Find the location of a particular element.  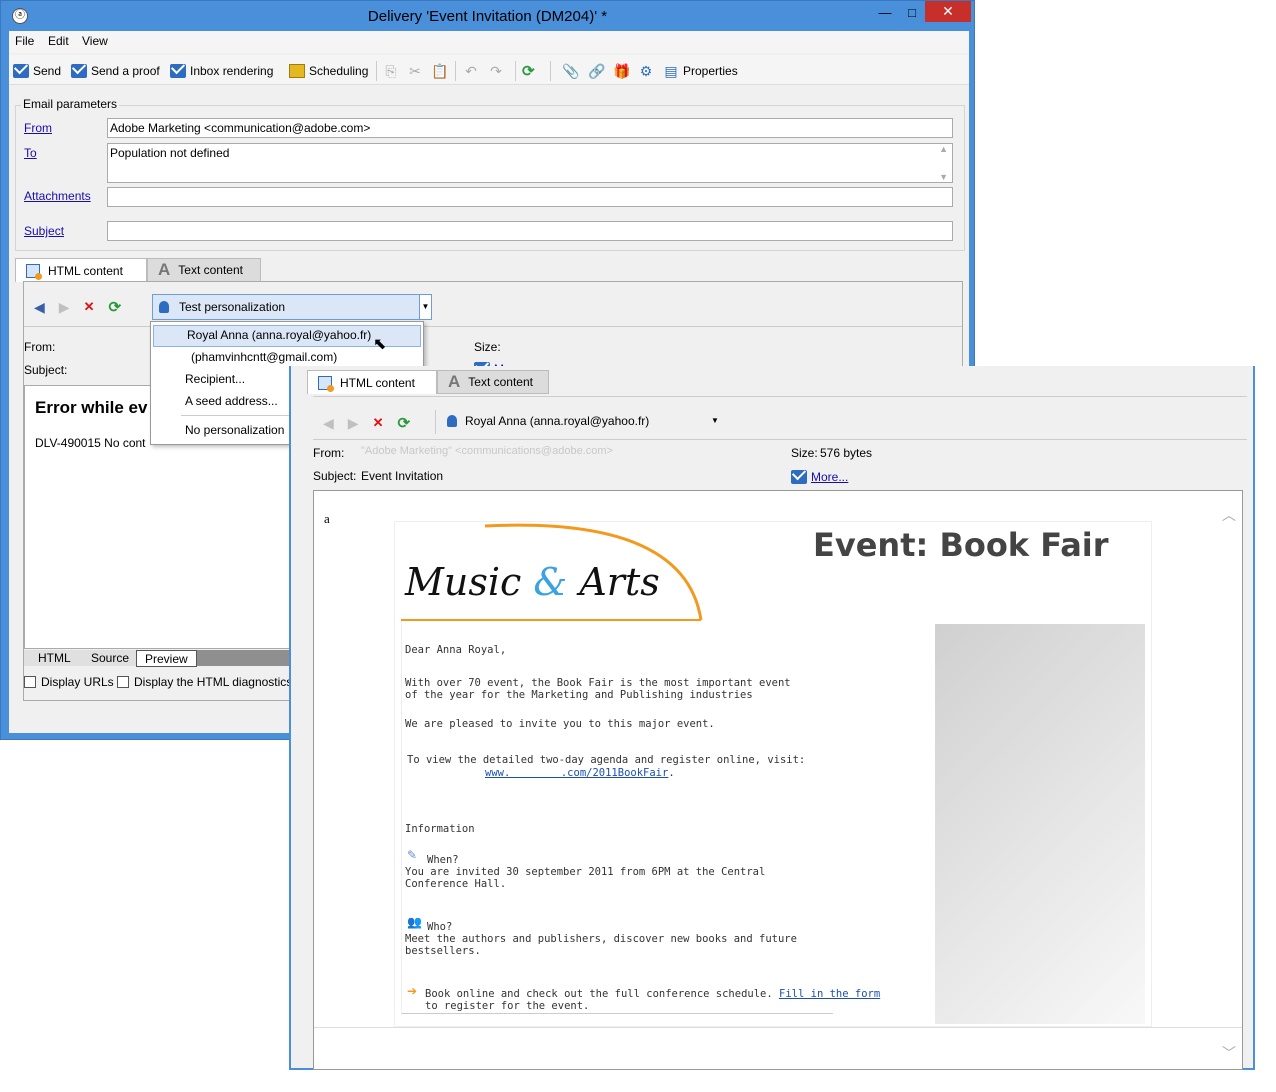

menu-file: File is located at coordinates (24, 41).